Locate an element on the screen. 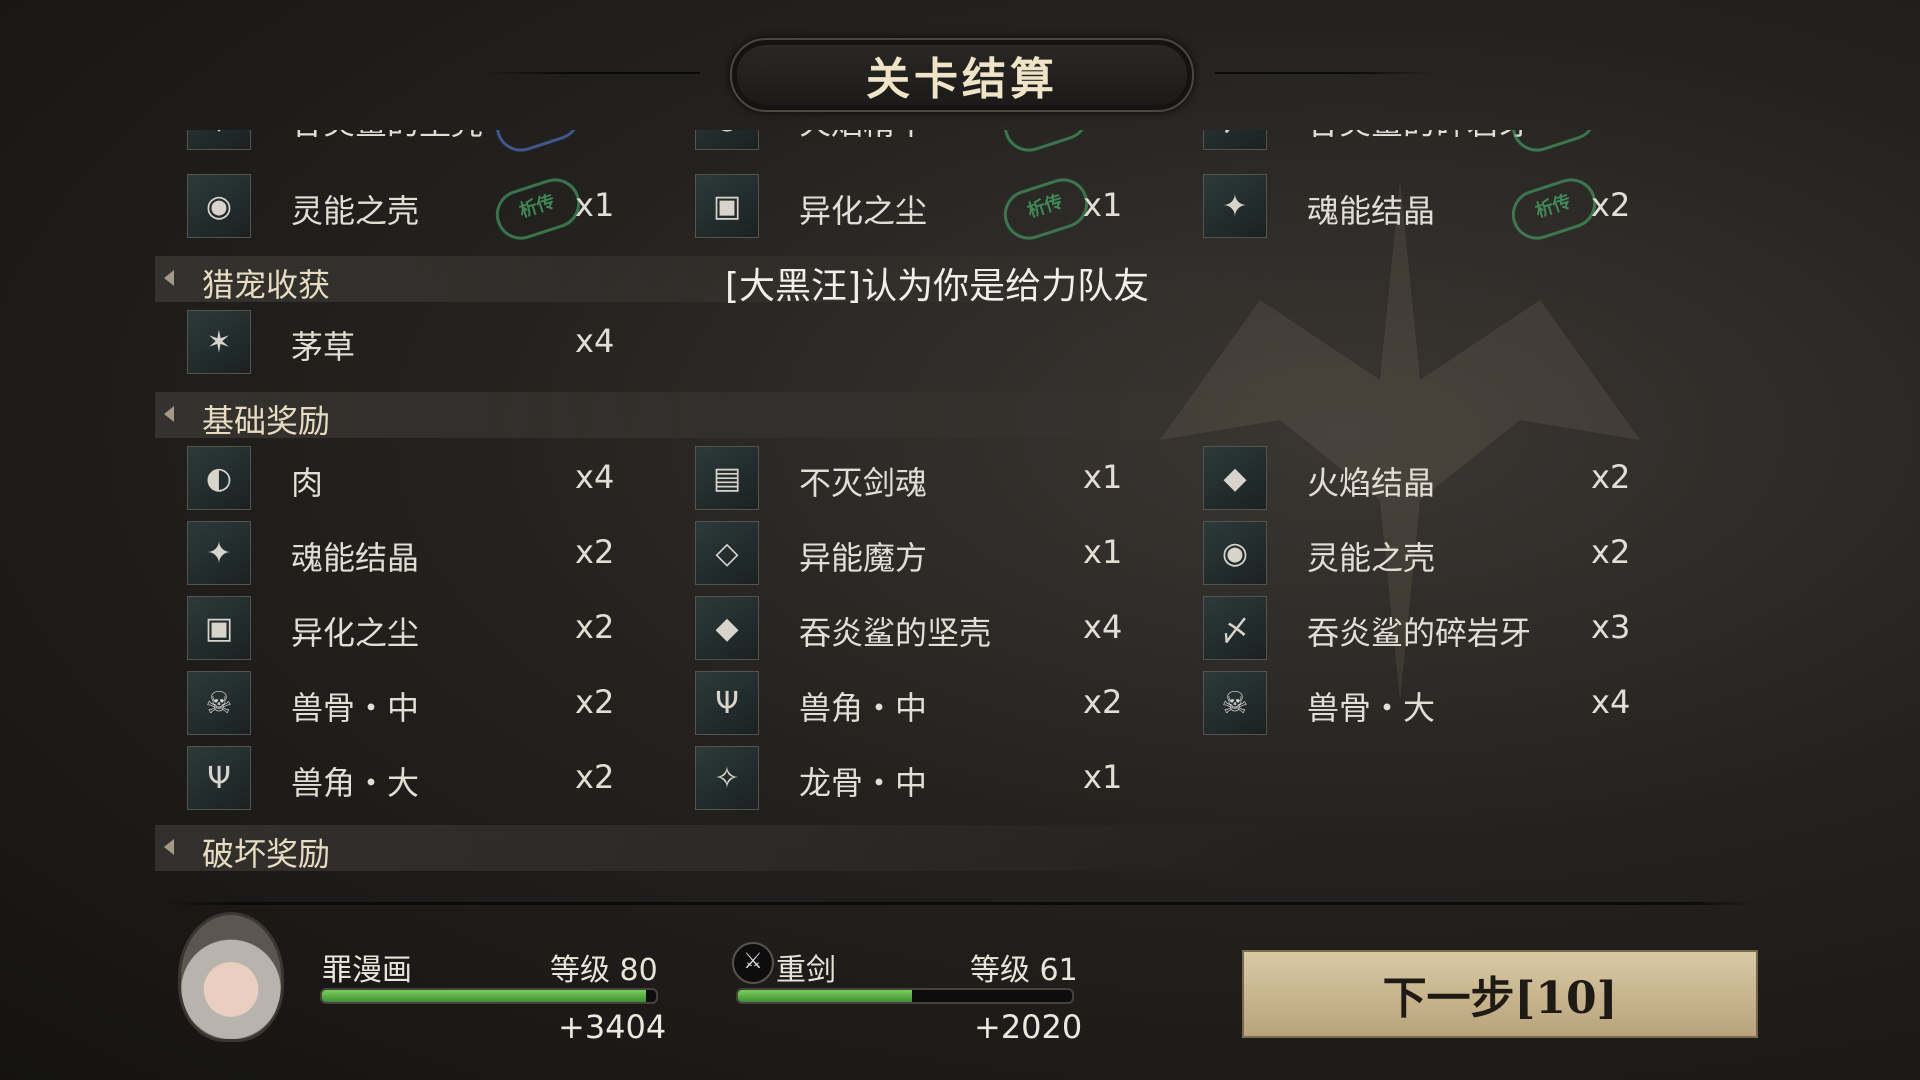 This screenshot has width=1920, height=1080. reward-item-name: 不灭剑魂 is located at coordinates (863, 483).